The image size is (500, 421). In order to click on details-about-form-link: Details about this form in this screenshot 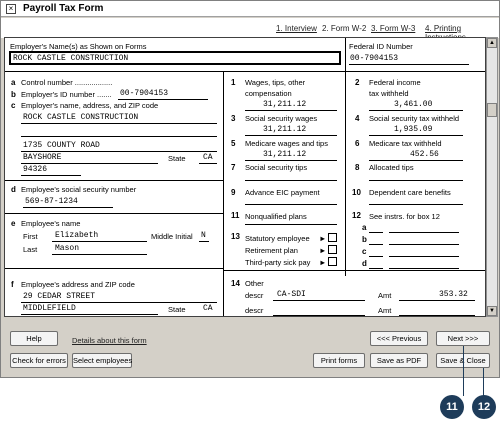, I will do `click(109, 340)`.